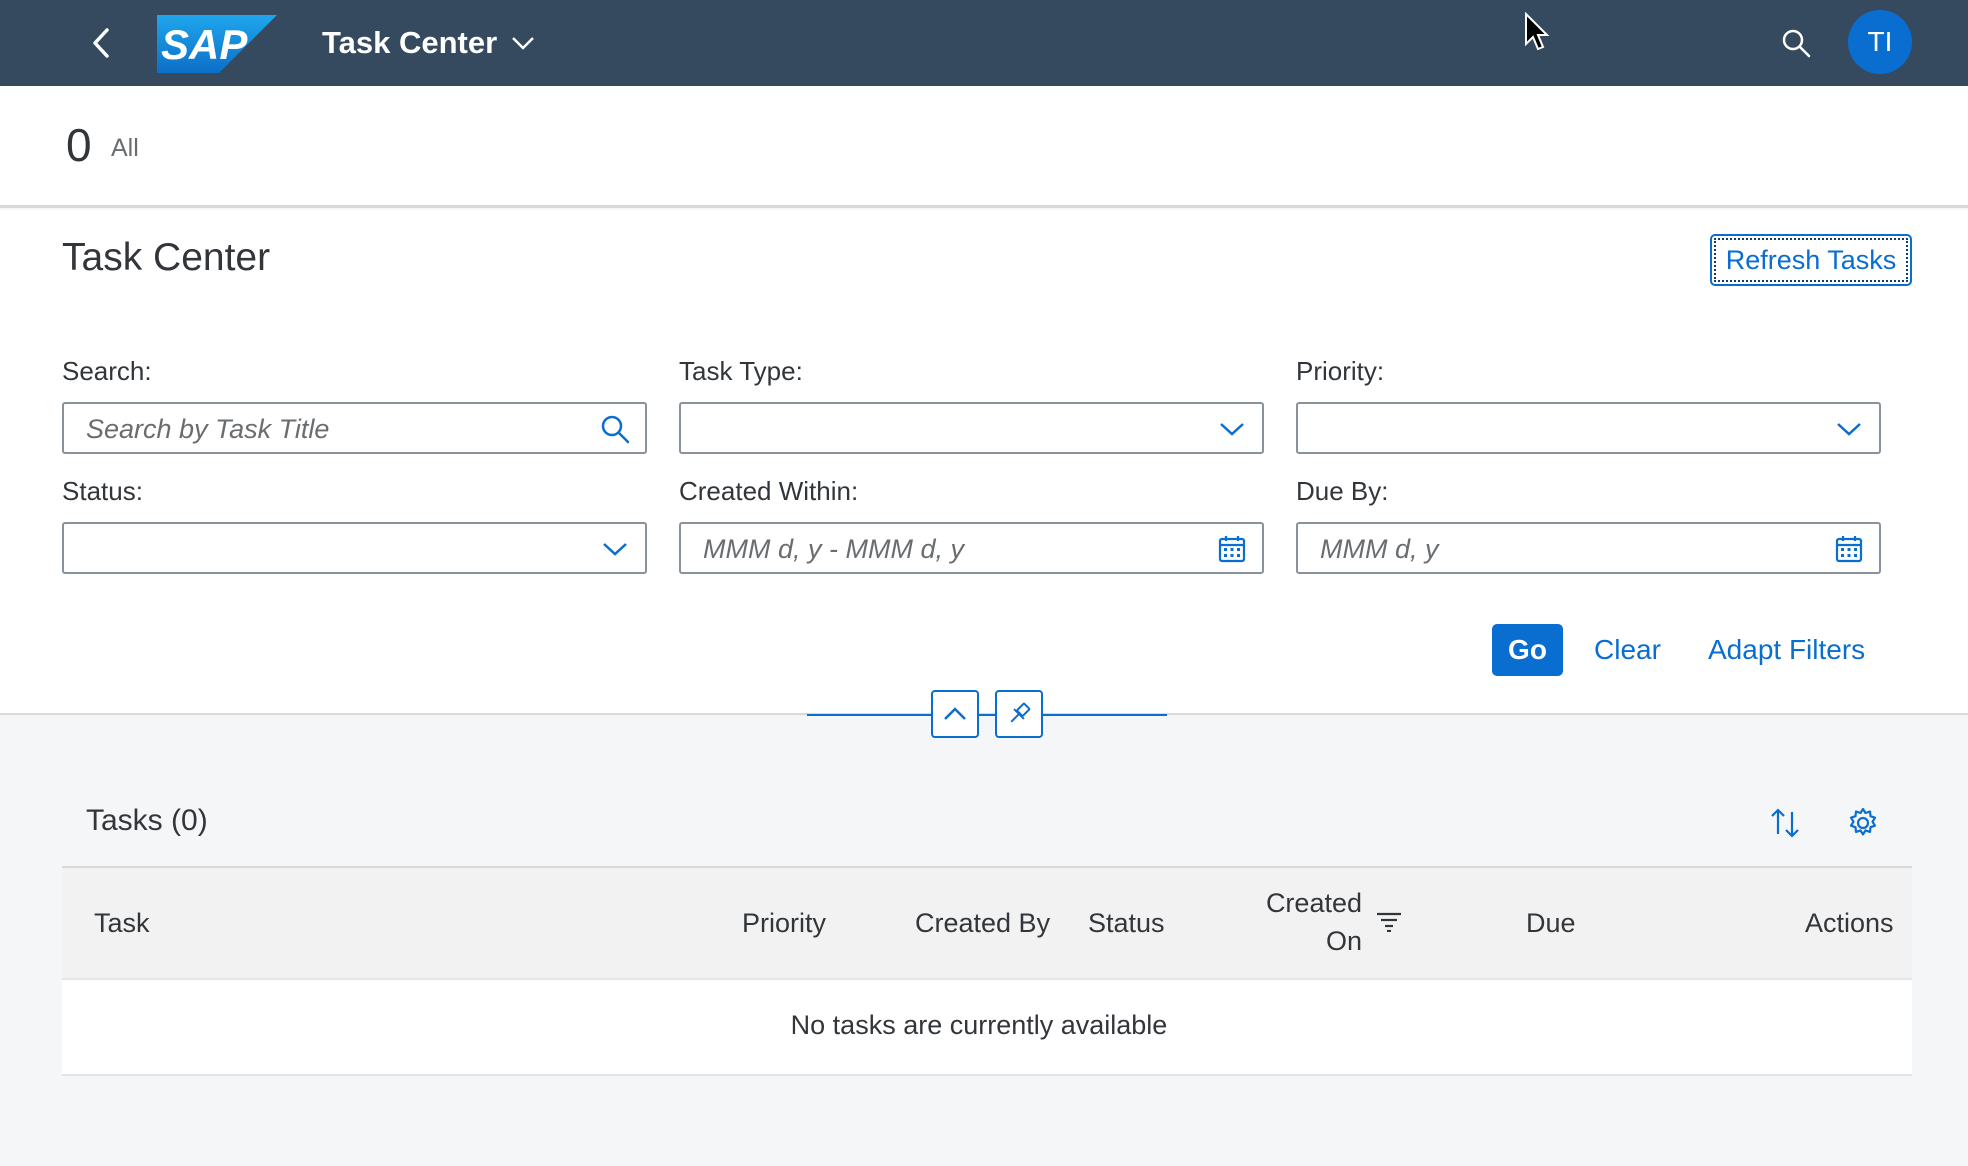 This screenshot has width=1968, height=1166. I want to click on gear-icon, so click(1863, 821).